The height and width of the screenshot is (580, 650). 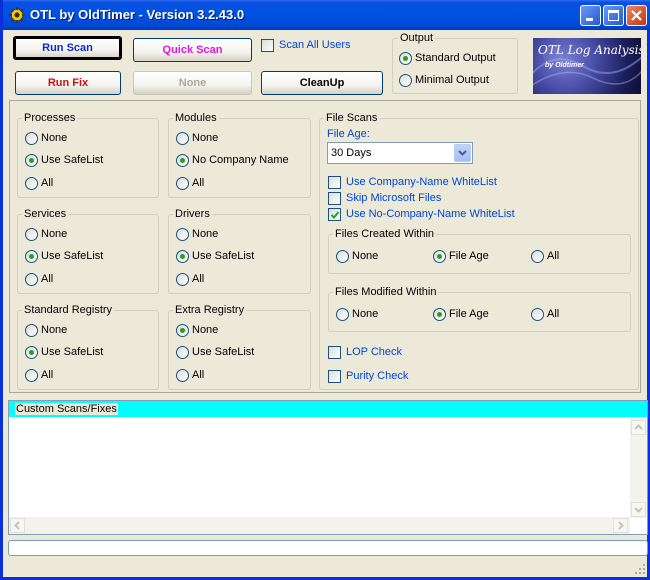 I want to click on run-fix-label: Run Fix, so click(x=68, y=83).